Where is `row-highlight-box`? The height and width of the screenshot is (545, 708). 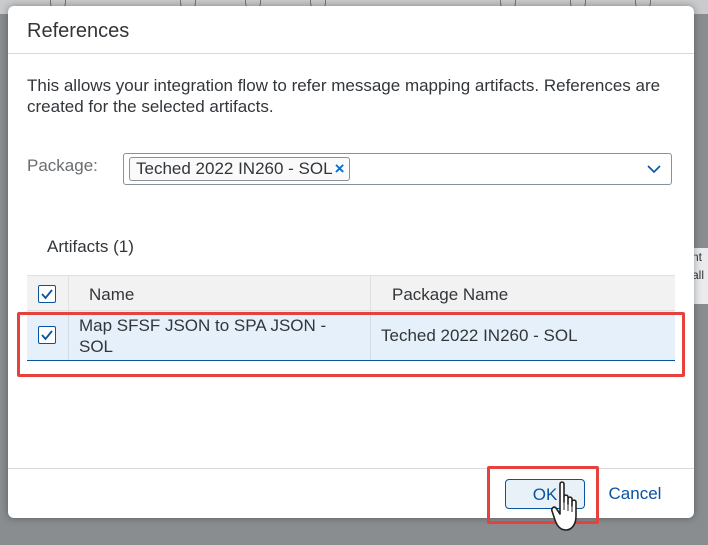
row-highlight-box is located at coordinates (351, 344).